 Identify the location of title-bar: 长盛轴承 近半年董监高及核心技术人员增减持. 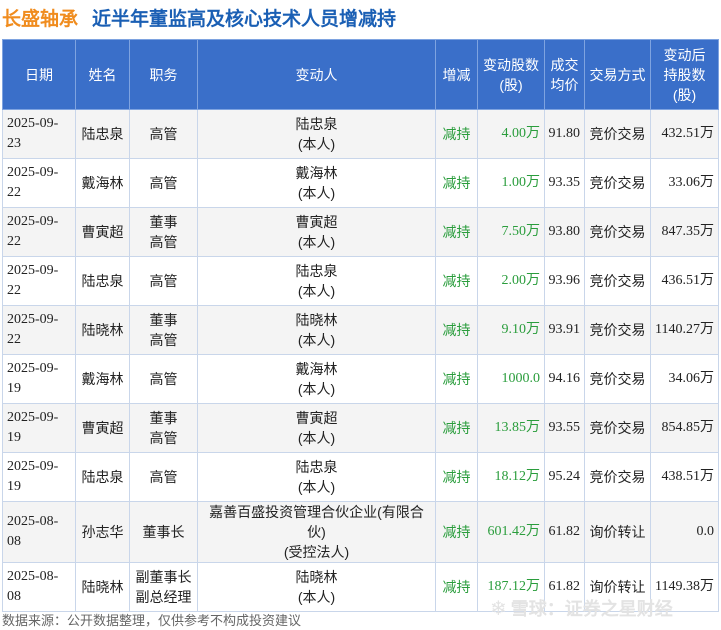
(360, 17).